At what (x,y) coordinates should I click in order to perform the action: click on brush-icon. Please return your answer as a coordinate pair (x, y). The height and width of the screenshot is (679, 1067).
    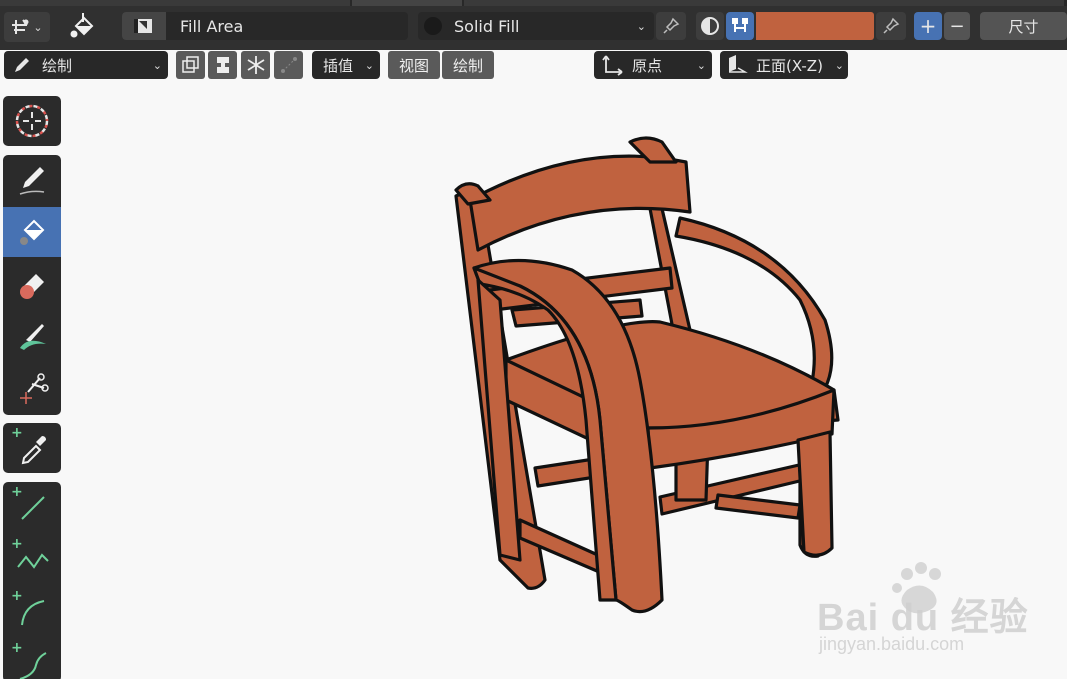
    Looking at the image, I should click on (33, 337).